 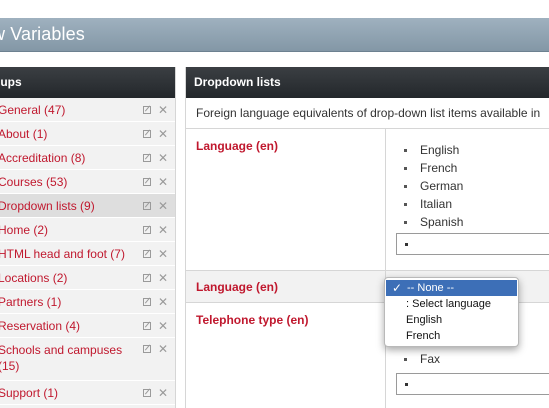 What do you see at coordinates (87, 82) in the screenshot?
I see `groups-panel-header: oups` at bounding box center [87, 82].